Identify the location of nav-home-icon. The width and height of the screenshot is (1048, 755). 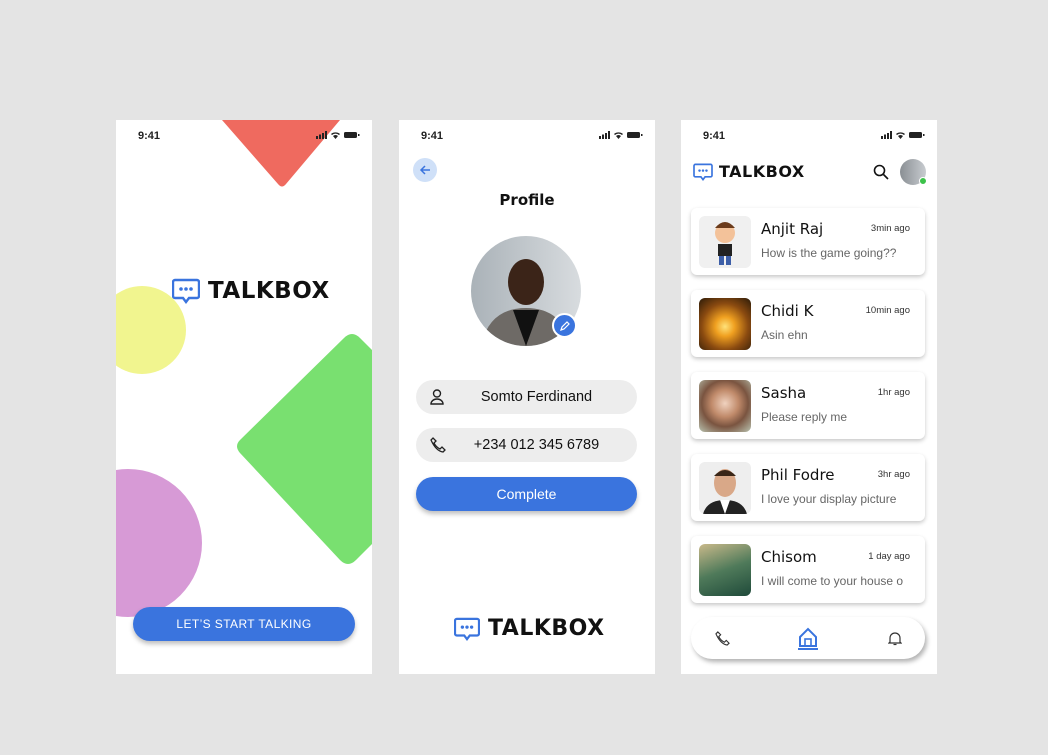
(808, 639).